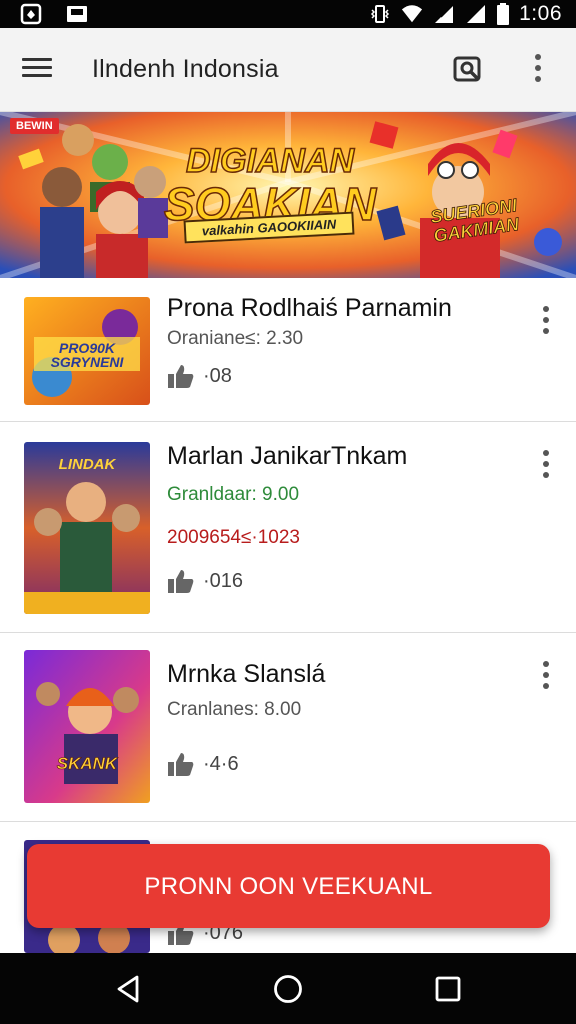 This screenshot has width=576, height=1024. I want to click on like-row: ·4·6, so click(203, 764).